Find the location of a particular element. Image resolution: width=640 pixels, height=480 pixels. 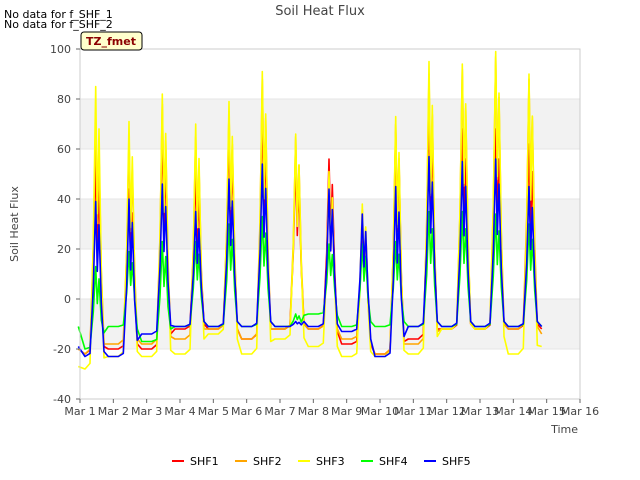

x-tick-label: Mar 7 is located at coordinates (279, 411).